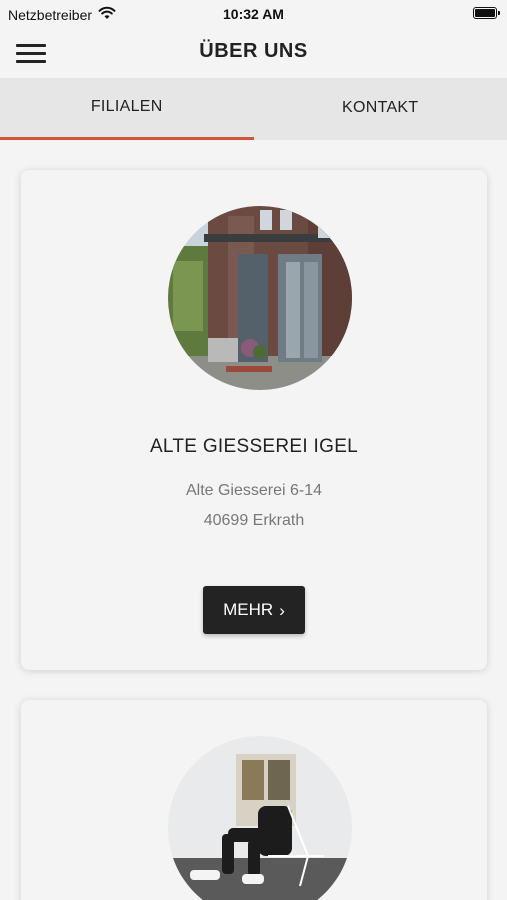 The width and height of the screenshot is (507, 900). I want to click on tab-label: KONTAKT, so click(380, 107).